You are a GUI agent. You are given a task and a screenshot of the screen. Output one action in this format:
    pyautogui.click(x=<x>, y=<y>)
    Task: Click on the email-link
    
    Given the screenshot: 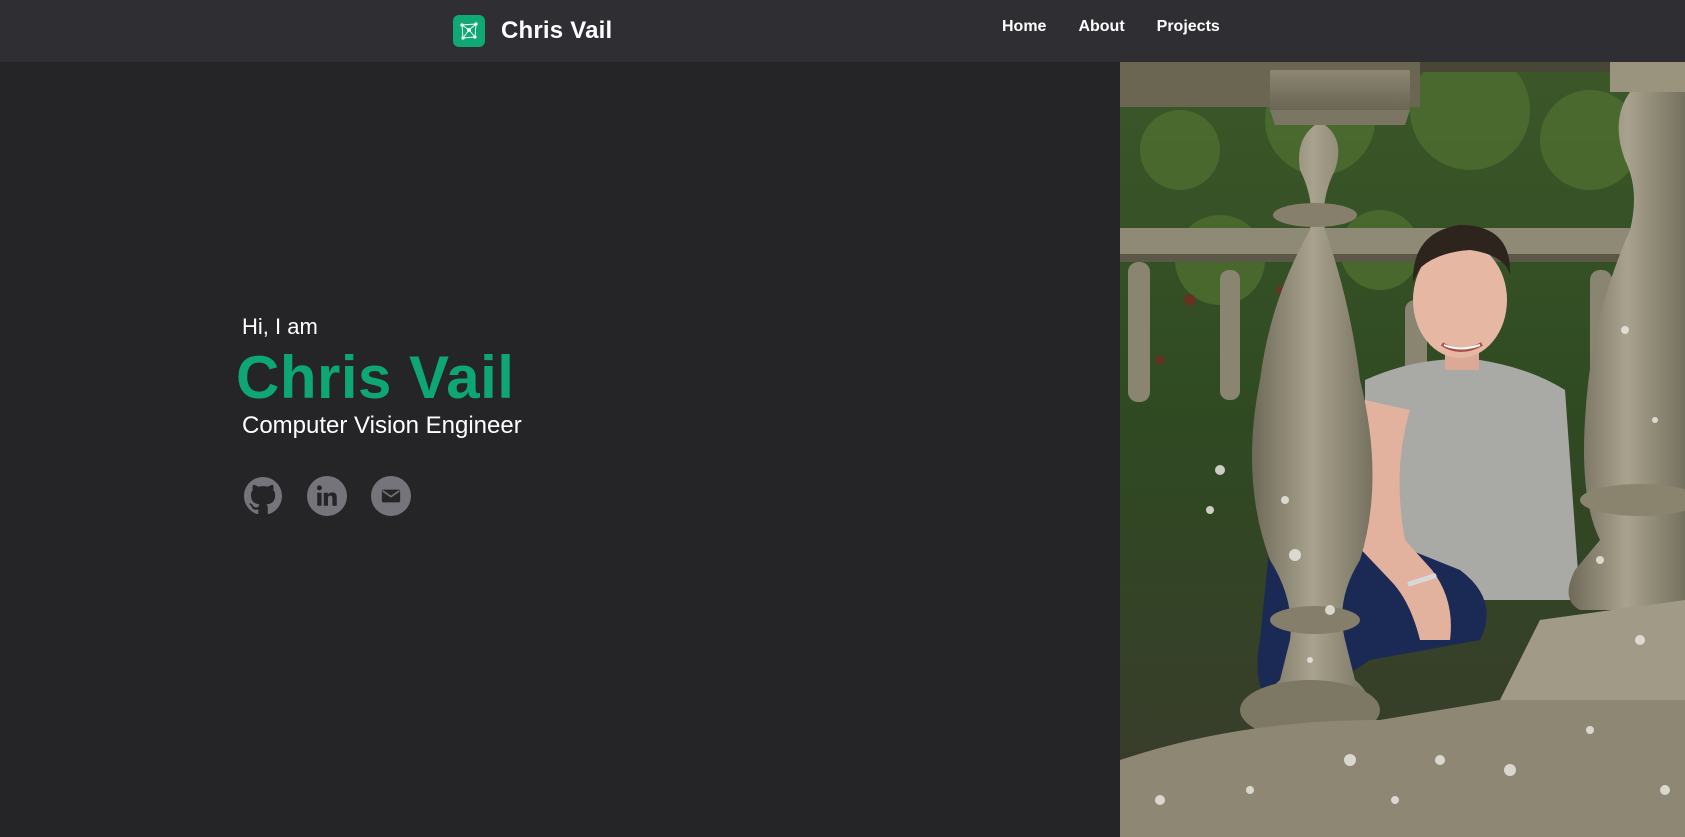 What is the action you would take?
    pyautogui.click(x=391, y=496)
    